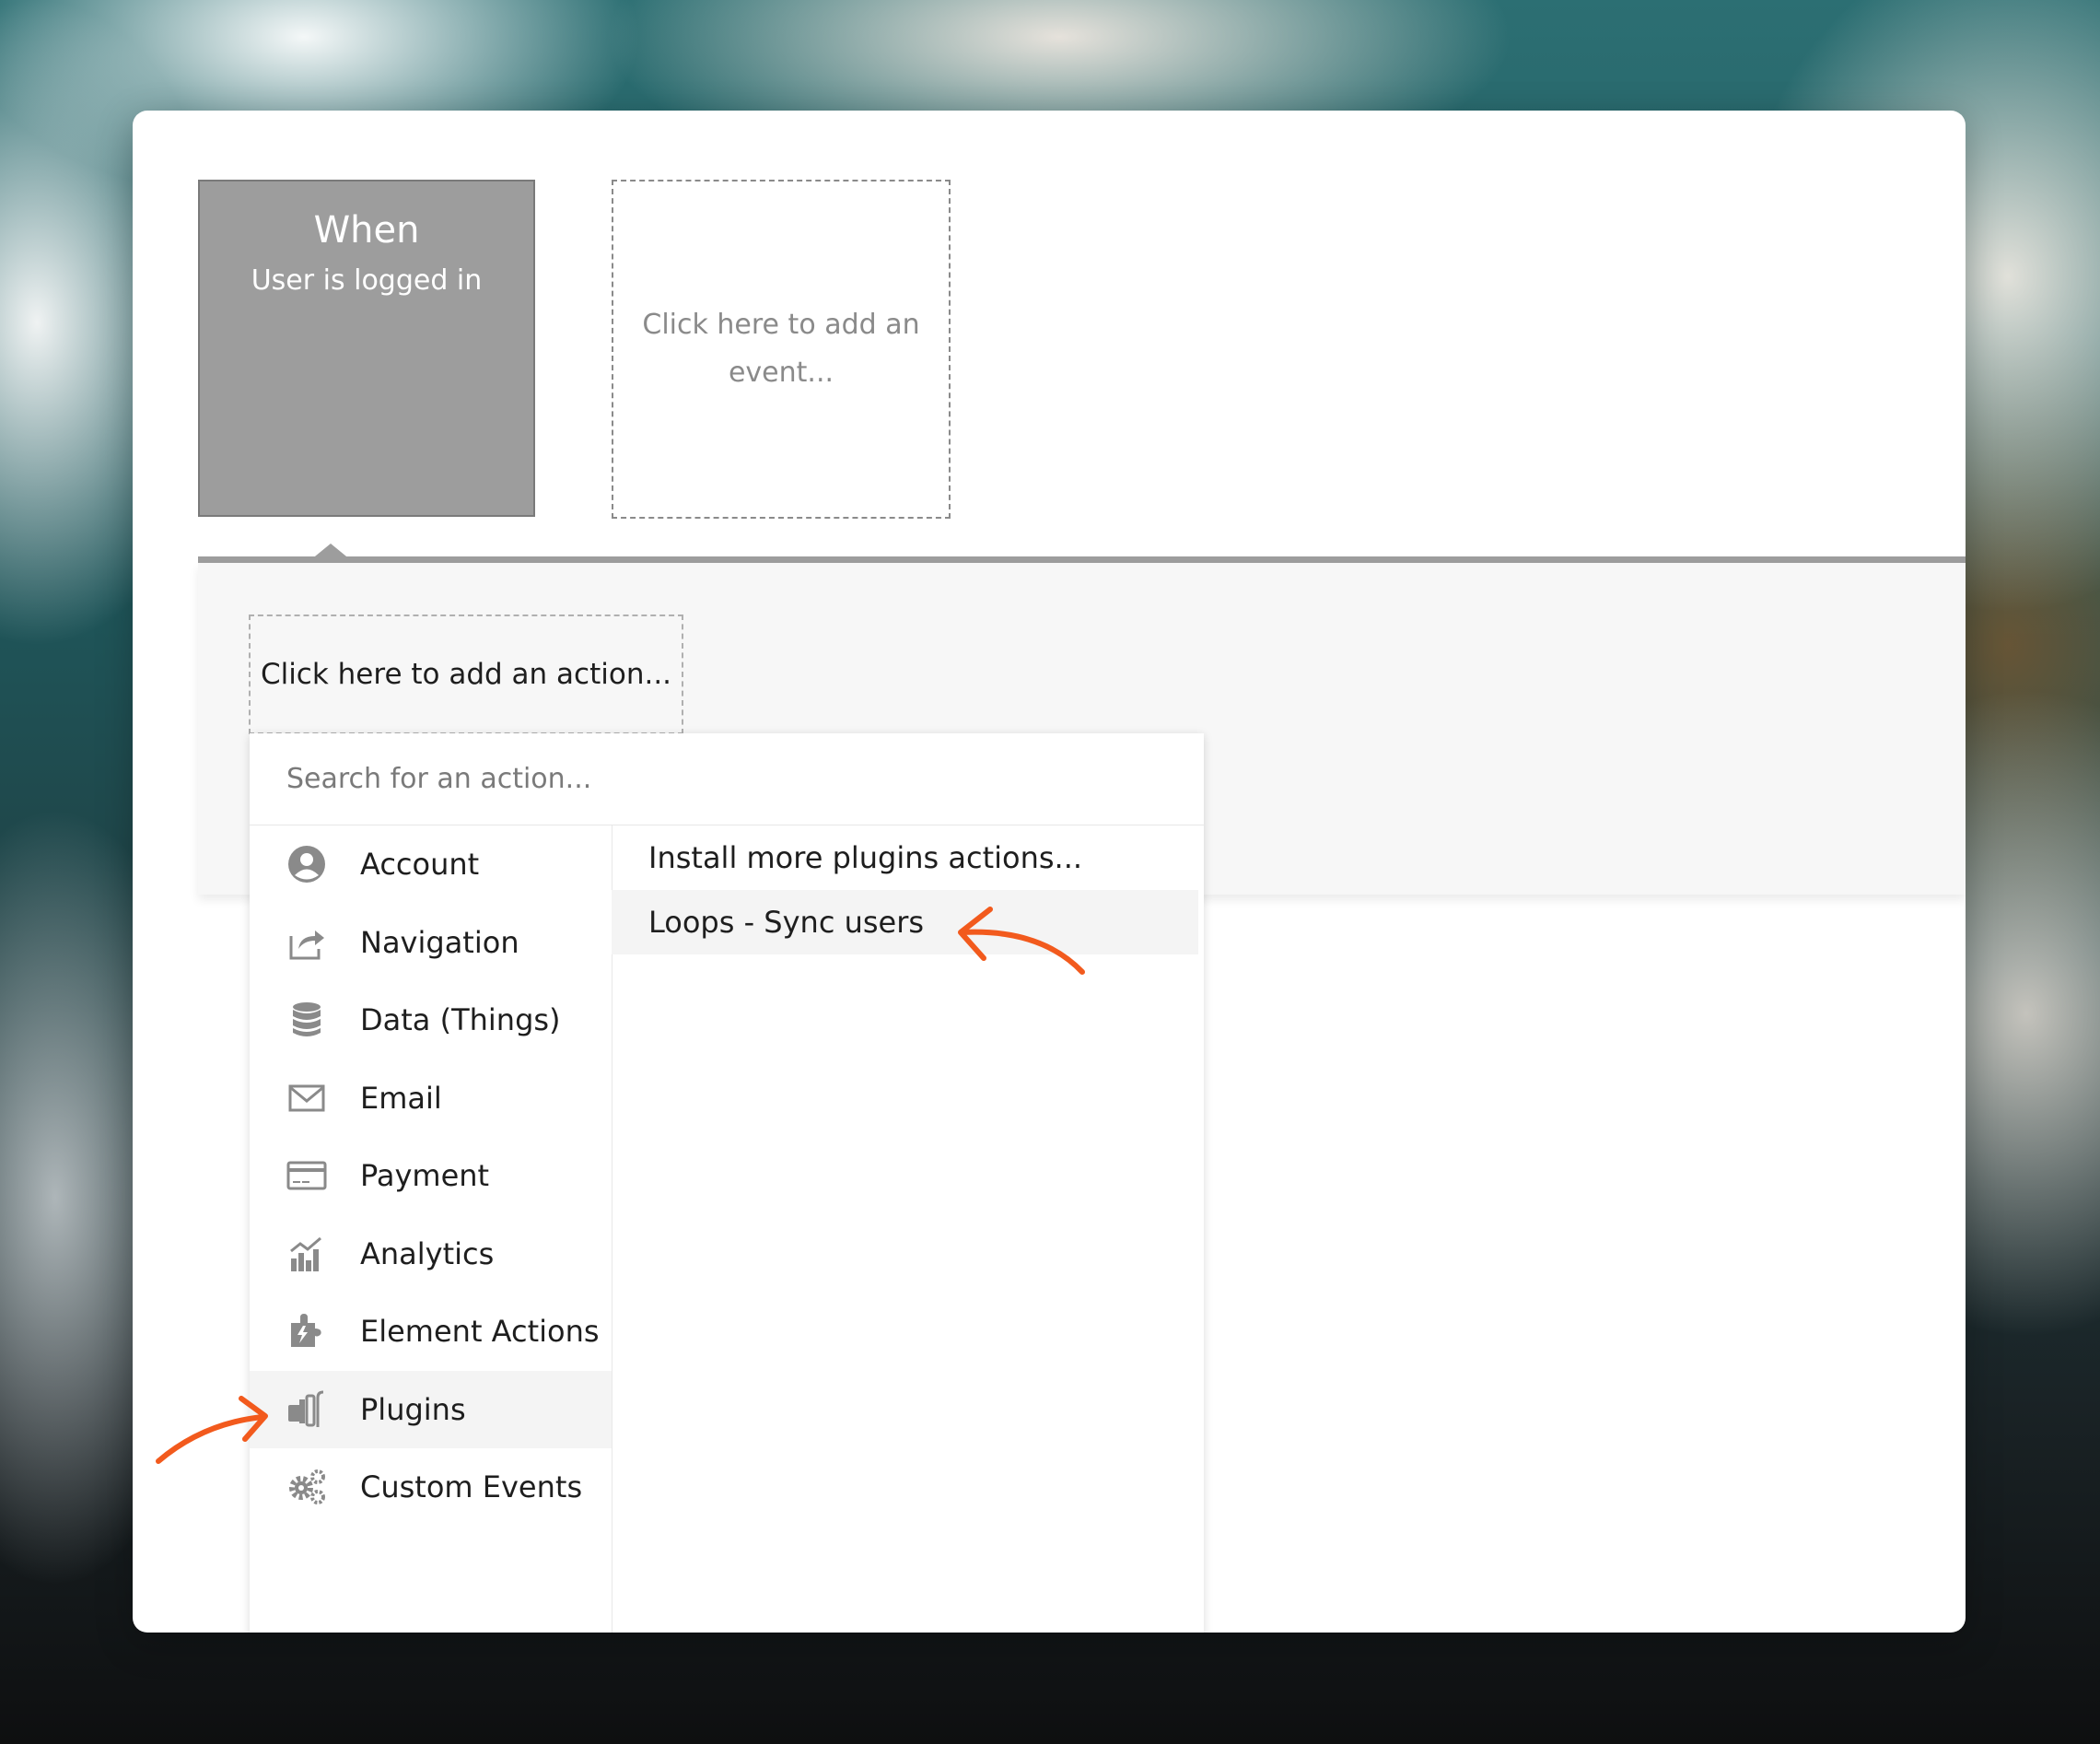 This screenshot has height=1744, width=2100. Describe the element at coordinates (1021, 941) in the screenshot. I see `arrow-to-loops-sync-users` at that location.